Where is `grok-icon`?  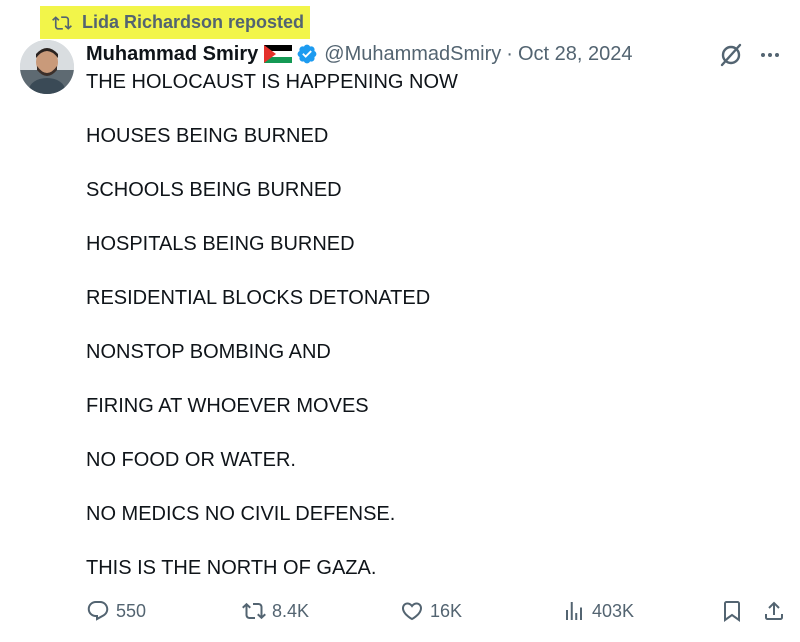
grok-icon is located at coordinates (731, 55).